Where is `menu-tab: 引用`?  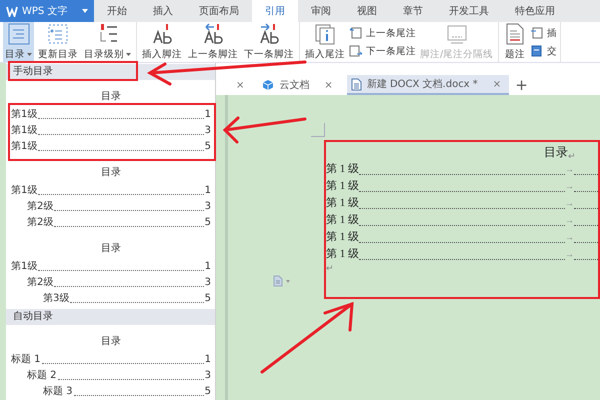
menu-tab: 引用 is located at coordinates (275, 11).